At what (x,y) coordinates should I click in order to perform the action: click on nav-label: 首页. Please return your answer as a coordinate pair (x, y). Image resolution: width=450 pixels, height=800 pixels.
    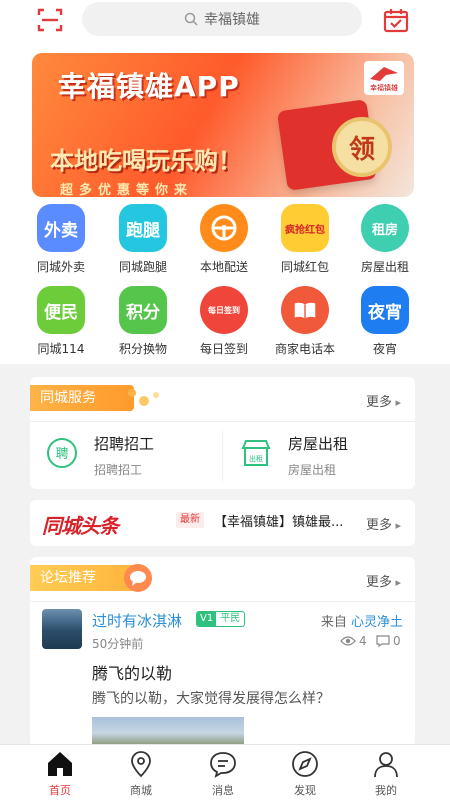
    Looking at the image, I should click on (60, 790).